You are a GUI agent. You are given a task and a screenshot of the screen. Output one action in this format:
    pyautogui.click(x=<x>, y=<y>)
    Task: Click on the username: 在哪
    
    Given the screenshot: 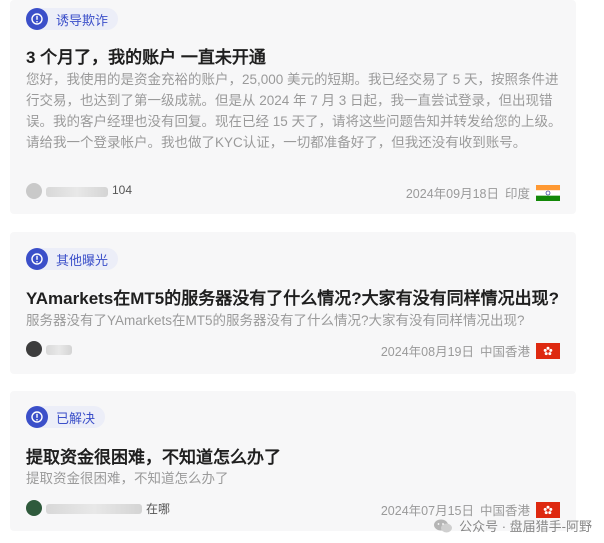 What is the action you would take?
    pyautogui.click(x=158, y=508)
    